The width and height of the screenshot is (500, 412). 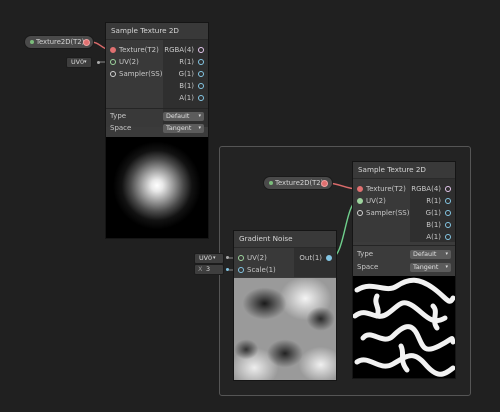 I want to click on scale-inline-port-icon, so click(x=227, y=269).